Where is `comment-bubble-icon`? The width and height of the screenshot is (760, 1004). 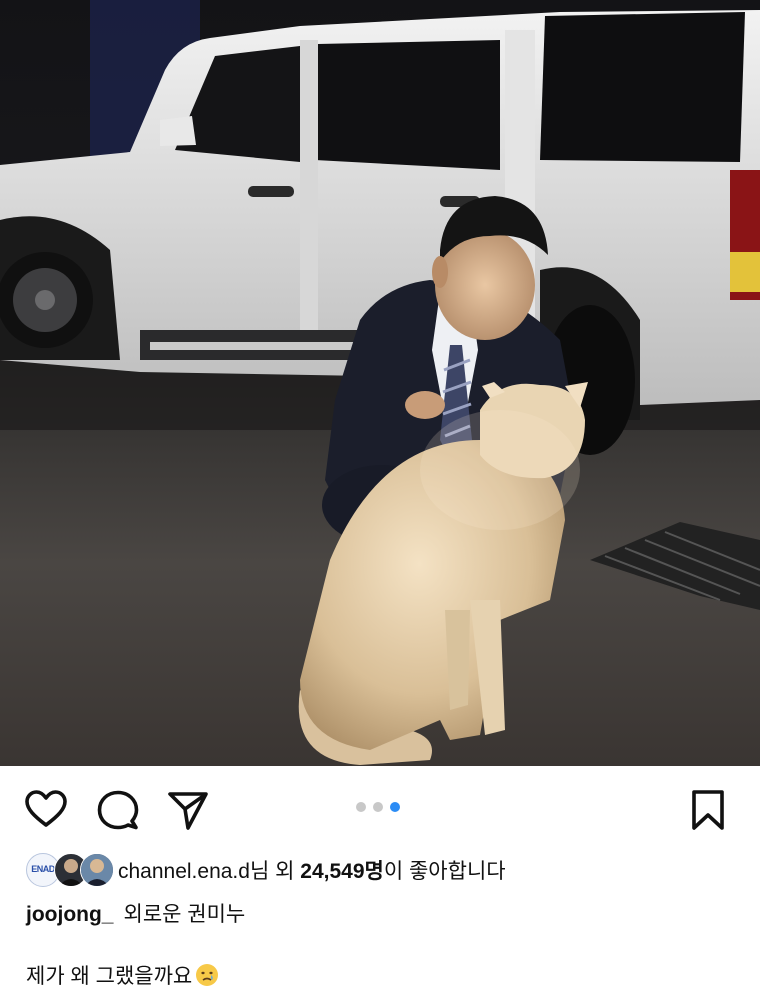 comment-bubble-icon is located at coordinates (118, 810).